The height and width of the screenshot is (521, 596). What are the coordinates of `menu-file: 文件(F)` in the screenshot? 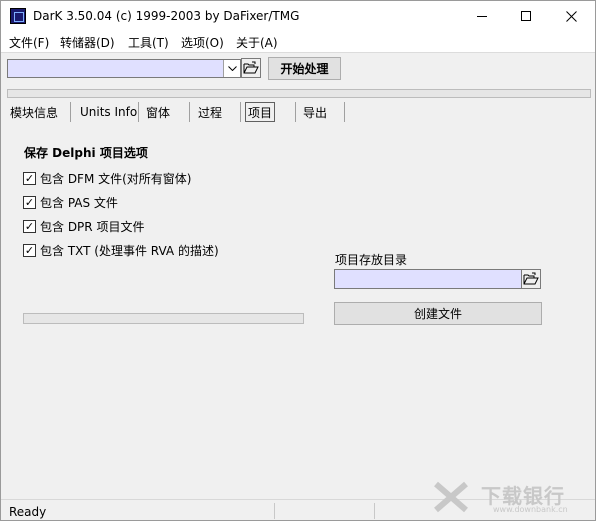 It's located at (29, 42).